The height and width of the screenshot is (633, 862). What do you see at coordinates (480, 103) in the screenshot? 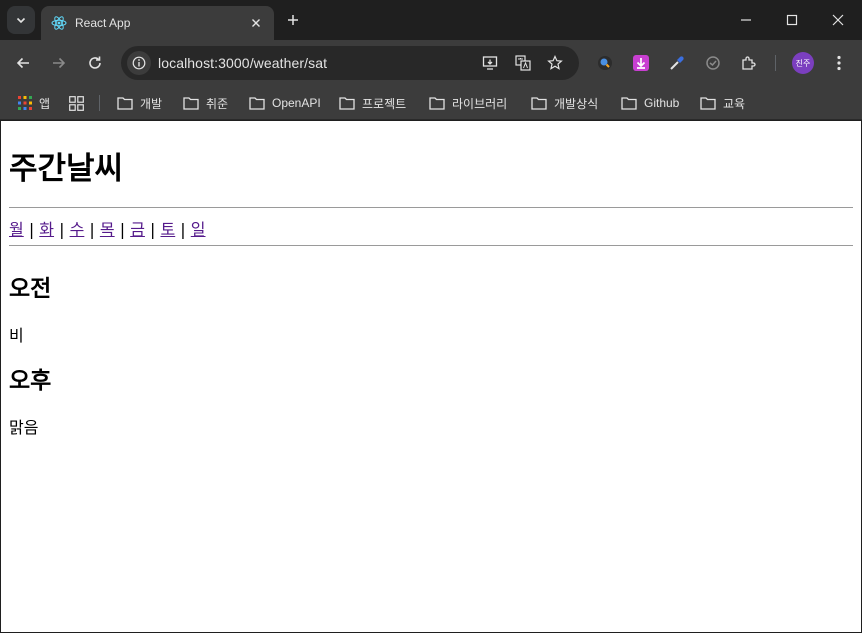
I see `bookmark-label: 라이브러리` at bounding box center [480, 103].